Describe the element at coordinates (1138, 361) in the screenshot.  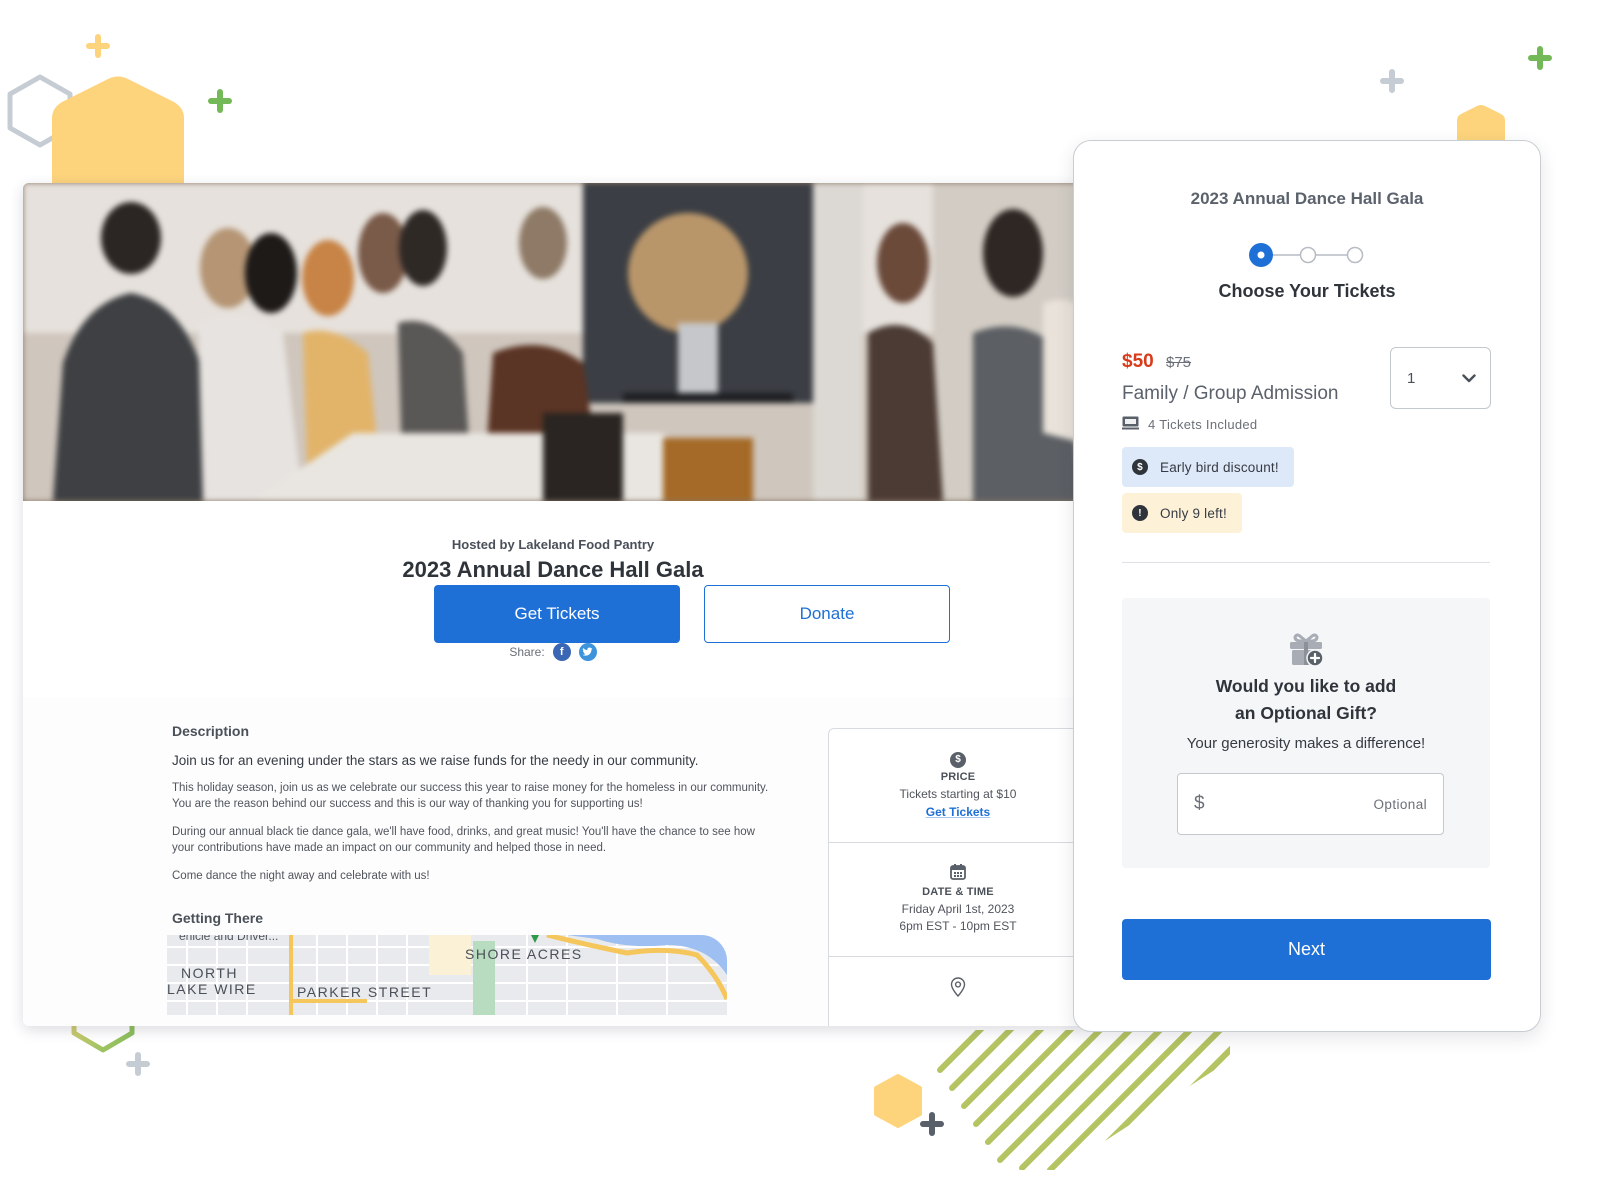
I see `ticket-price: $50` at that location.